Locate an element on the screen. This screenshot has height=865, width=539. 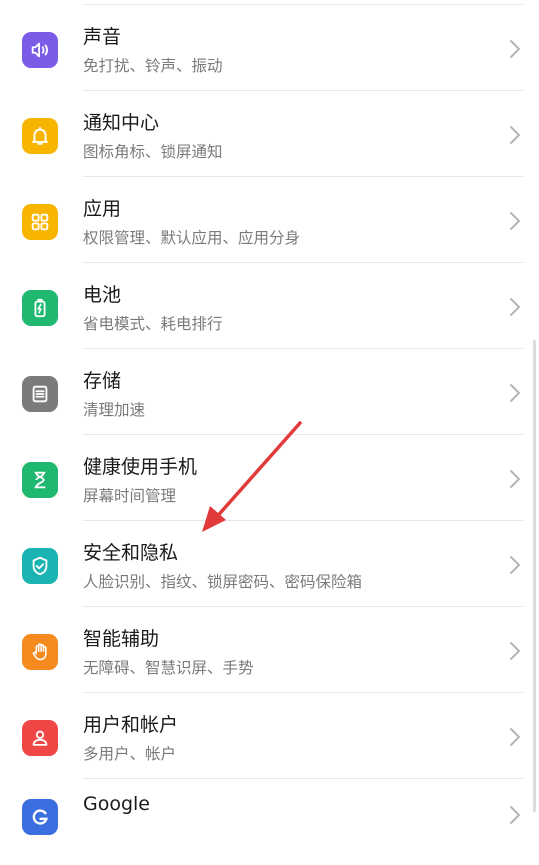
settings-item-apps: 应用 权限管理、默认应用、应用分身 is located at coordinates (269, 220).